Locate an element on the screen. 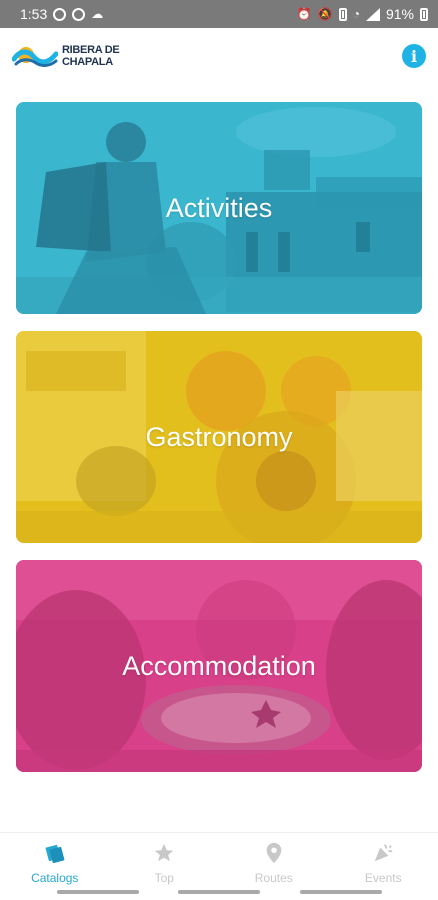 The image size is (438, 900). whatsapp-icon is located at coordinates (60, 14).